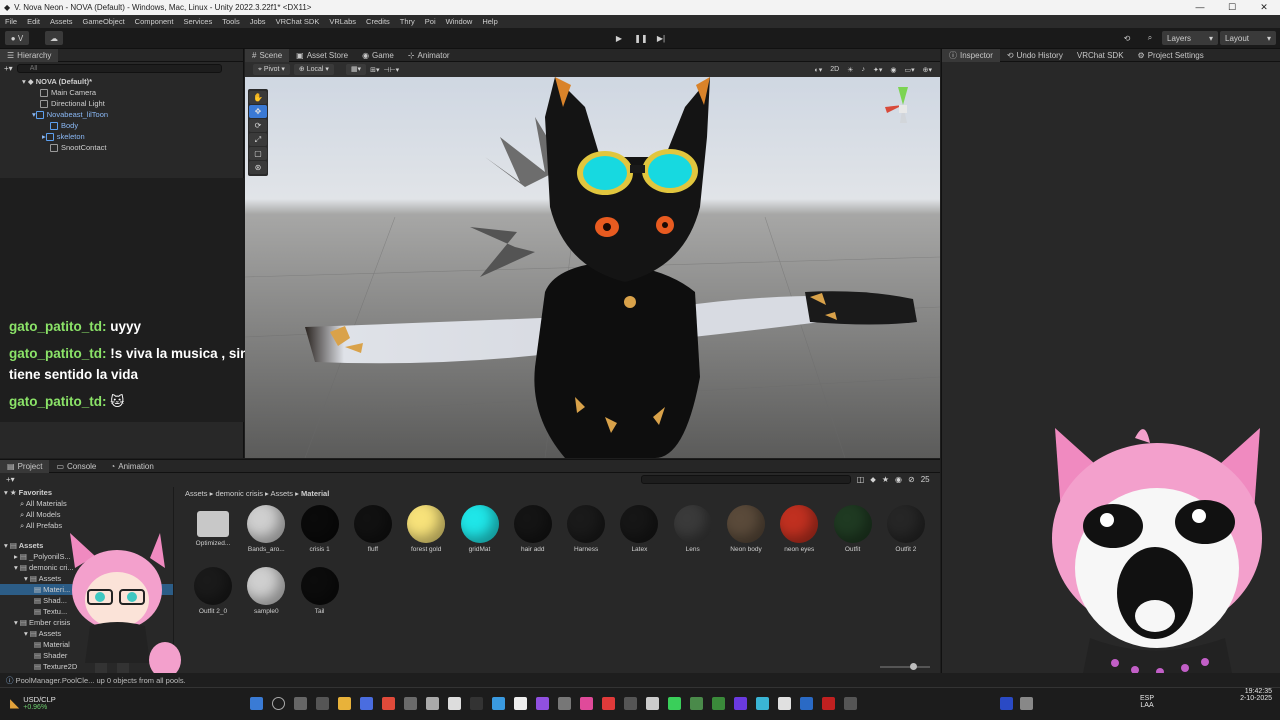 This screenshot has width=1280, height=720. What do you see at coordinates (542, 703) in the screenshot?
I see `twitch-icon` at bounding box center [542, 703].